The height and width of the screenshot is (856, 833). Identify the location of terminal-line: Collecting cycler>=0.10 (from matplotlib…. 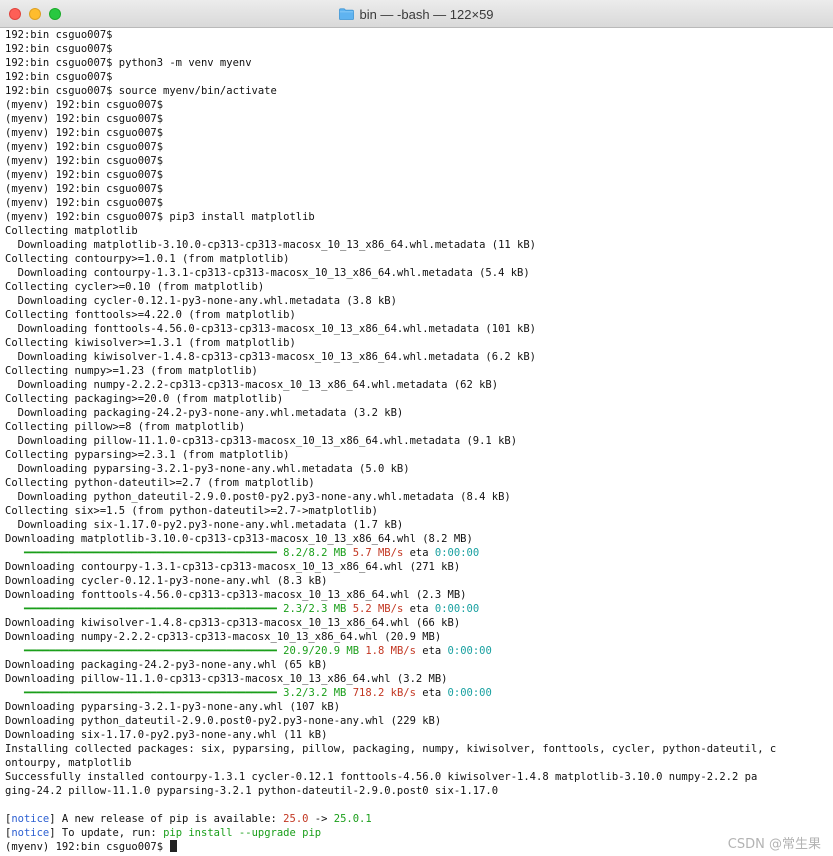
(135, 287).